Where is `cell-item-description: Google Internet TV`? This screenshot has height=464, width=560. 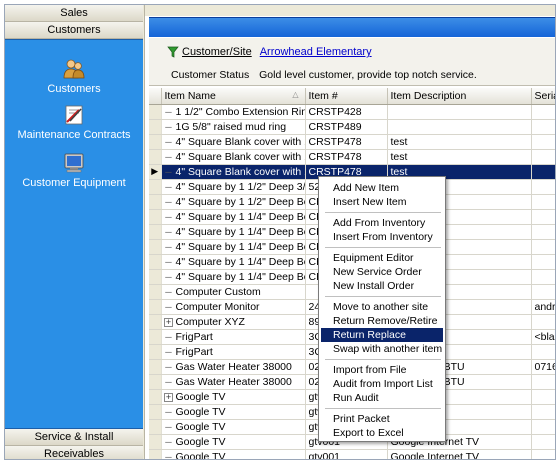 cell-item-description: Google Internet TV is located at coordinates (459, 454).